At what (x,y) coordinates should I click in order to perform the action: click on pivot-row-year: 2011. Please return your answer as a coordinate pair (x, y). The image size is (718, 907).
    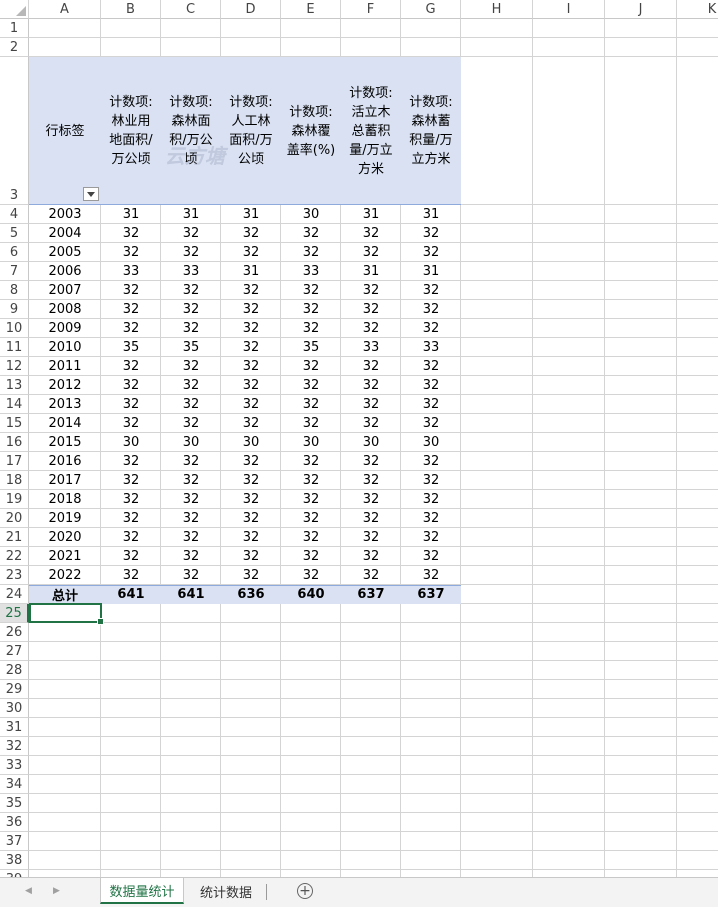
    Looking at the image, I should click on (65, 366).